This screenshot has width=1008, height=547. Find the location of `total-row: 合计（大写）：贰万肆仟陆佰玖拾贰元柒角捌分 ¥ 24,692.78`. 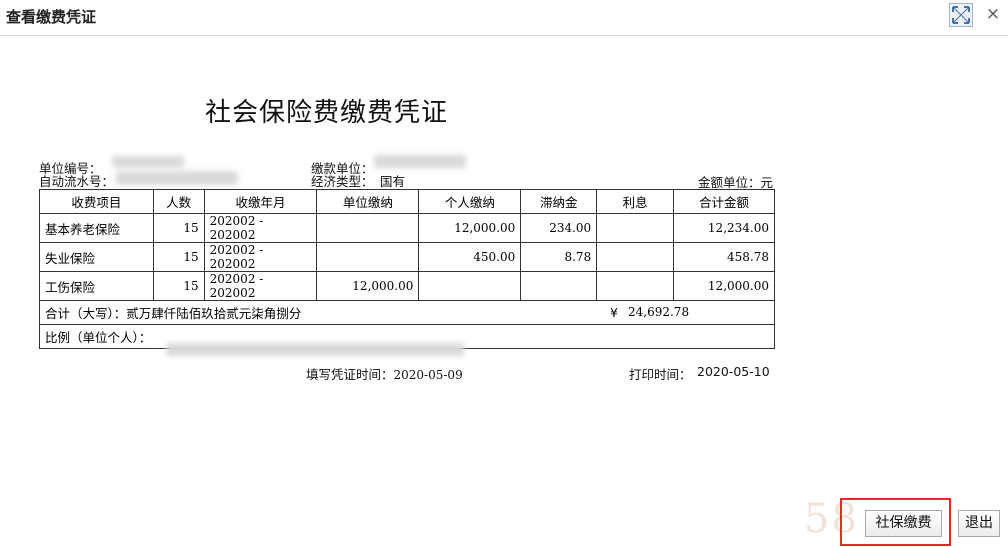

total-row: 合计（大写）：贰万肆仟陆佰玖拾贰元柒角捌分 ¥ 24,692.78 is located at coordinates (407, 312).